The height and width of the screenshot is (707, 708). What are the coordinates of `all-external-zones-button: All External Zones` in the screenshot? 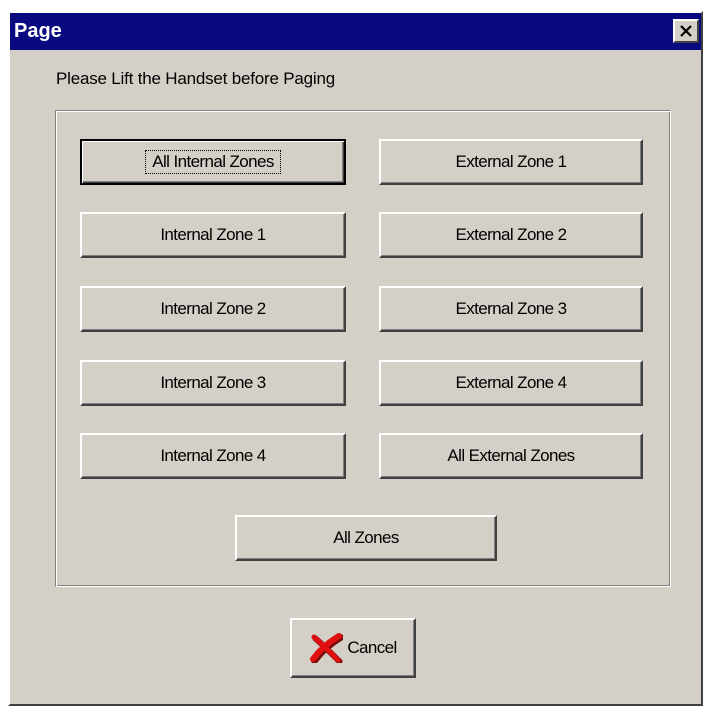 It's located at (511, 456).